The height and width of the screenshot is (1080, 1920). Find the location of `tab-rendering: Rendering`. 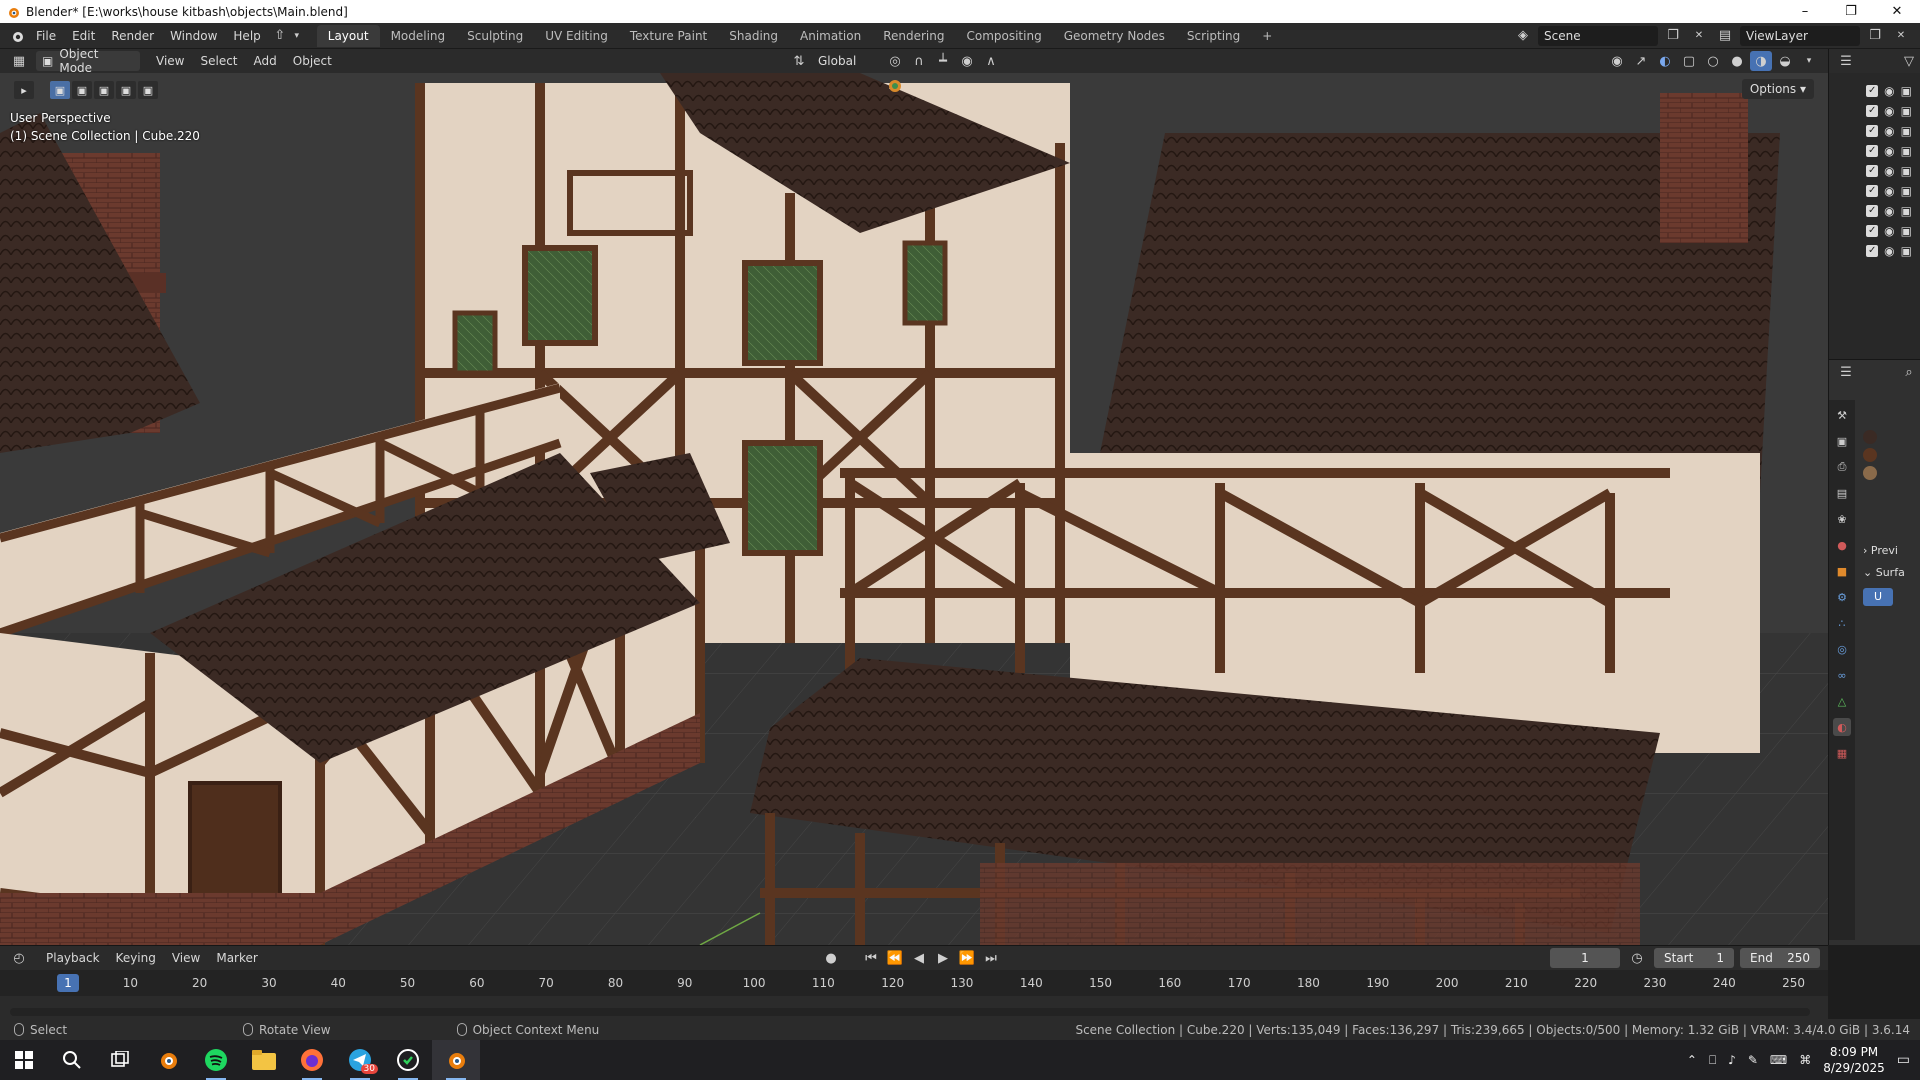

tab-rendering: Rendering is located at coordinates (913, 36).